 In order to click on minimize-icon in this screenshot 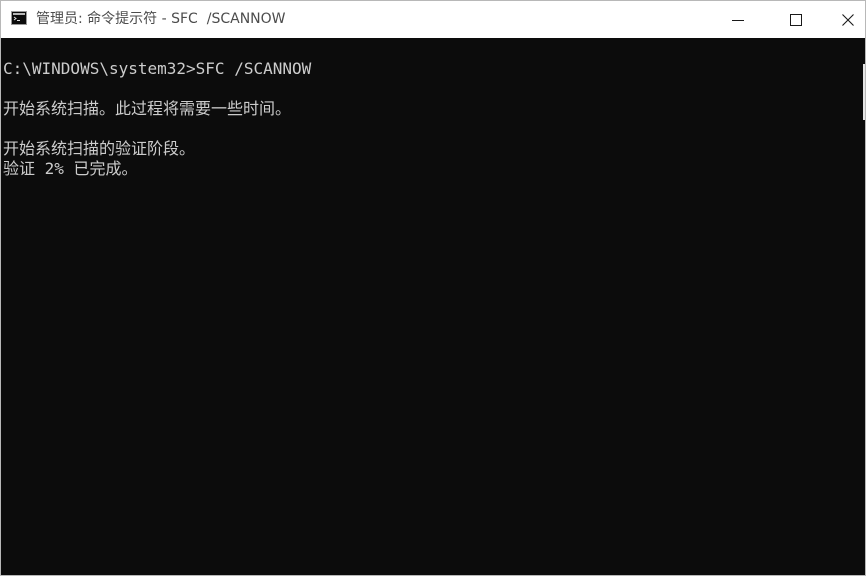, I will do `click(738, 20)`.